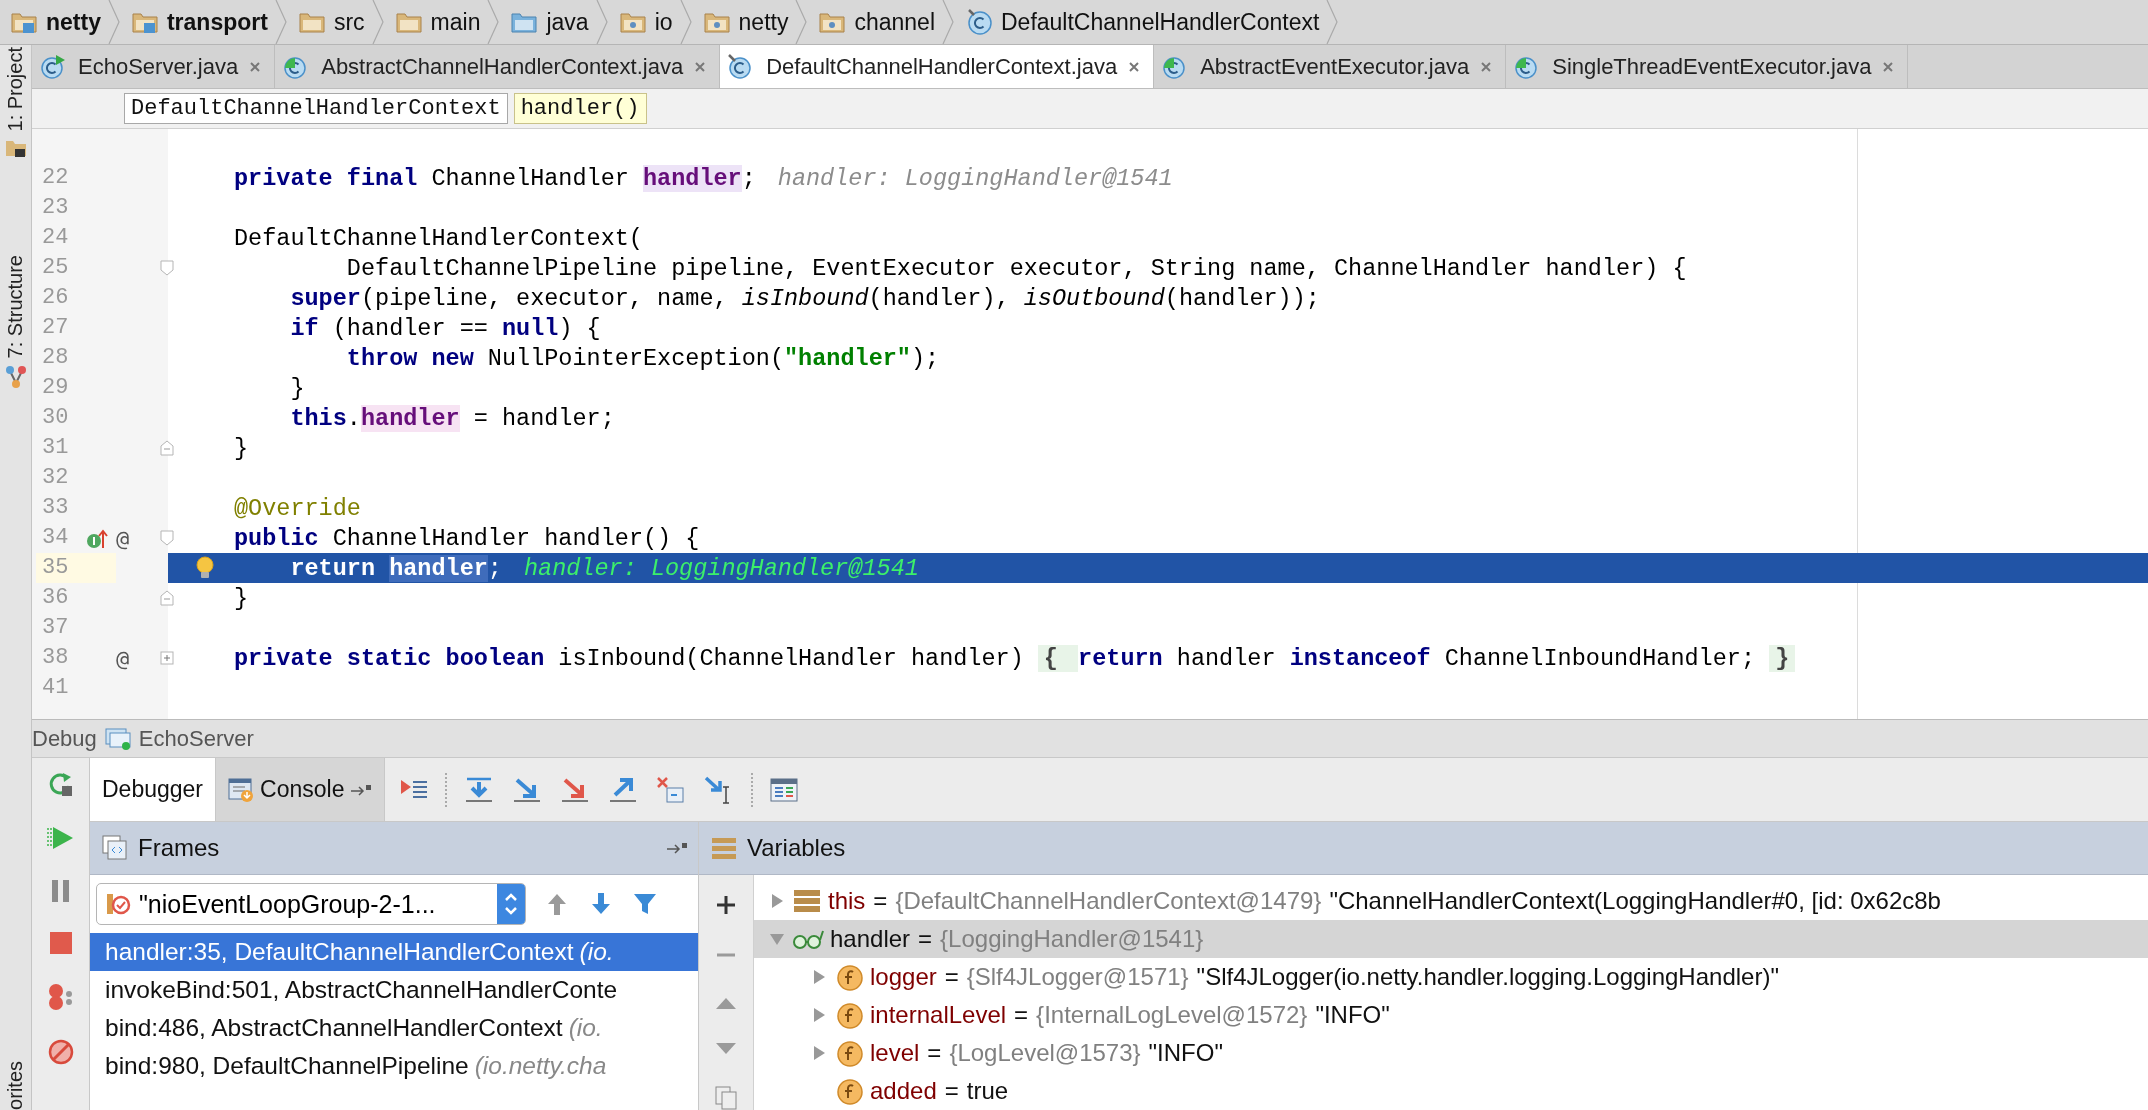 This screenshot has width=2148, height=1110. Describe the element at coordinates (55, 598) in the screenshot. I see `line-number: 36` at that location.